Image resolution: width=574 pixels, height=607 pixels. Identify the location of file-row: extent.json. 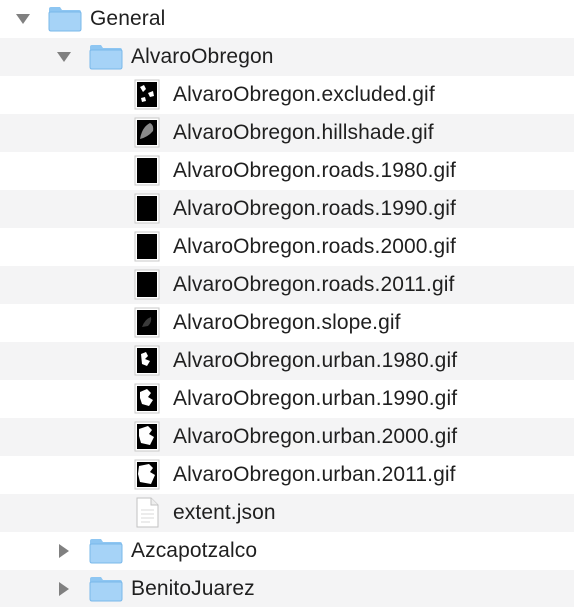
(287, 513).